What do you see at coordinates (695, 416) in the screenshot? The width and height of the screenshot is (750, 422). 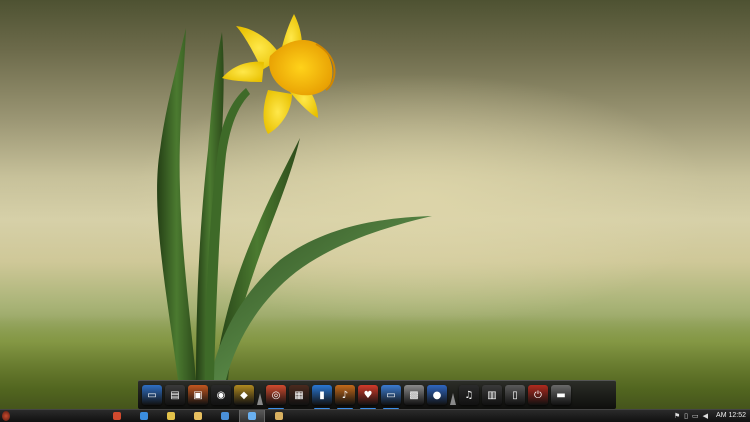 I see `monitor-icon: ▭` at bounding box center [695, 416].